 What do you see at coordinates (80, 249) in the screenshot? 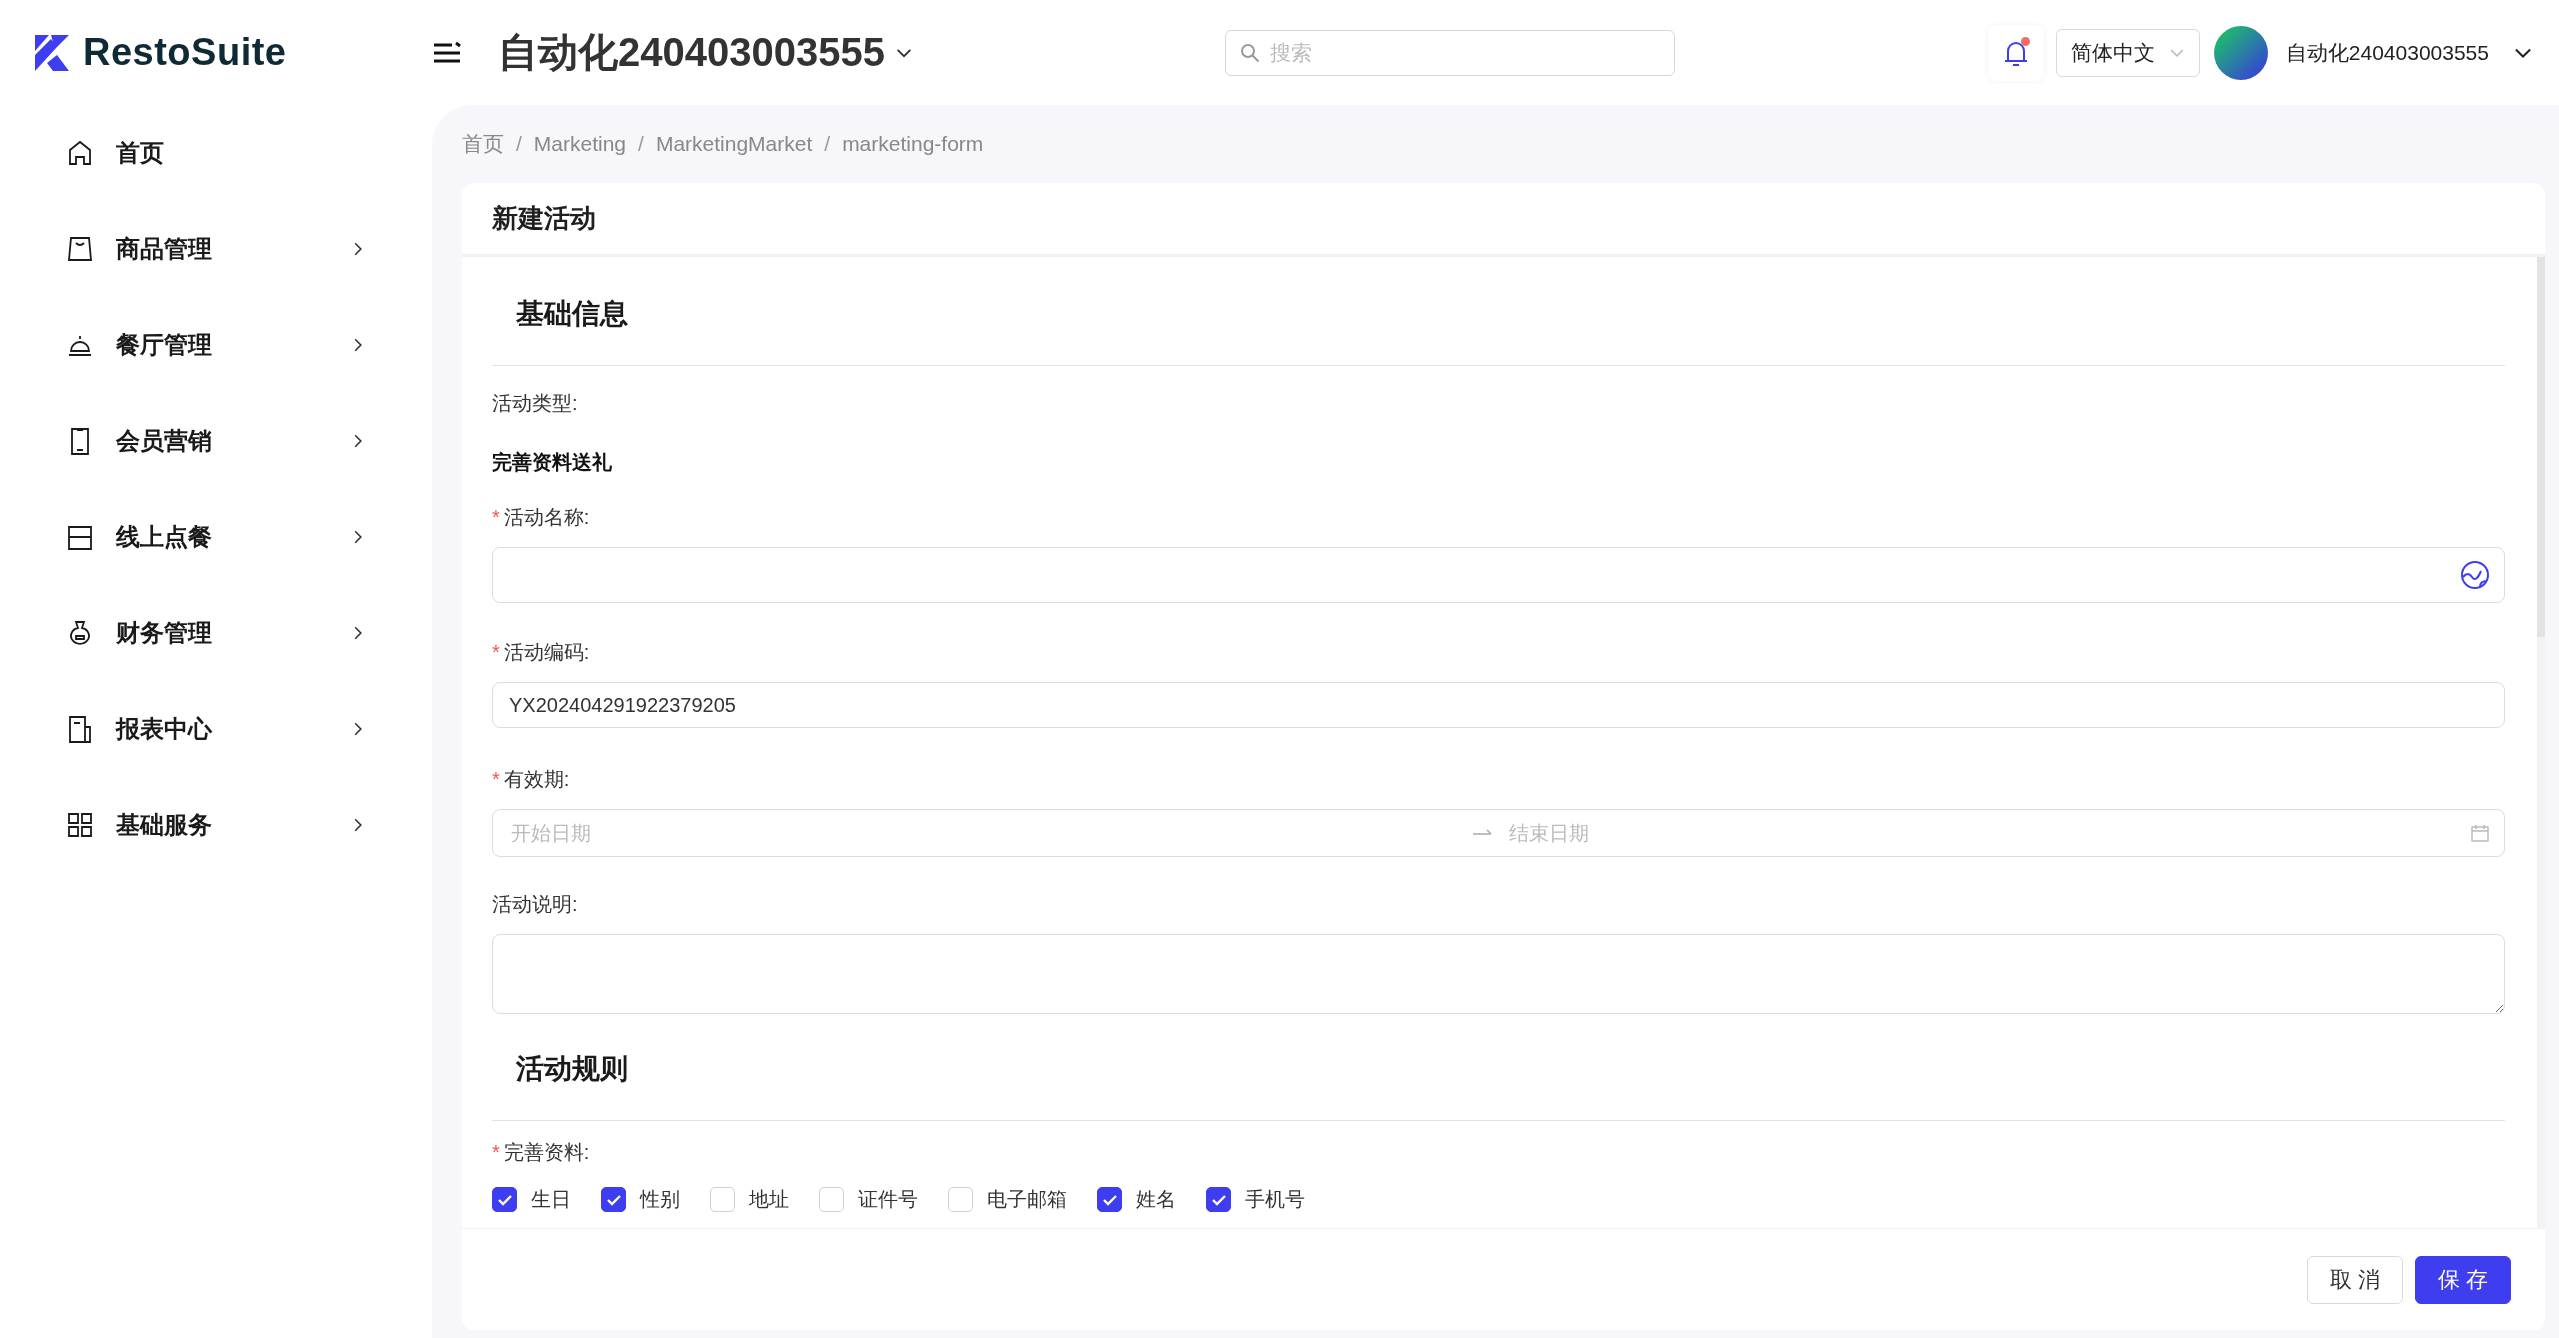
I see `bag-icon` at bounding box center [80, 249].